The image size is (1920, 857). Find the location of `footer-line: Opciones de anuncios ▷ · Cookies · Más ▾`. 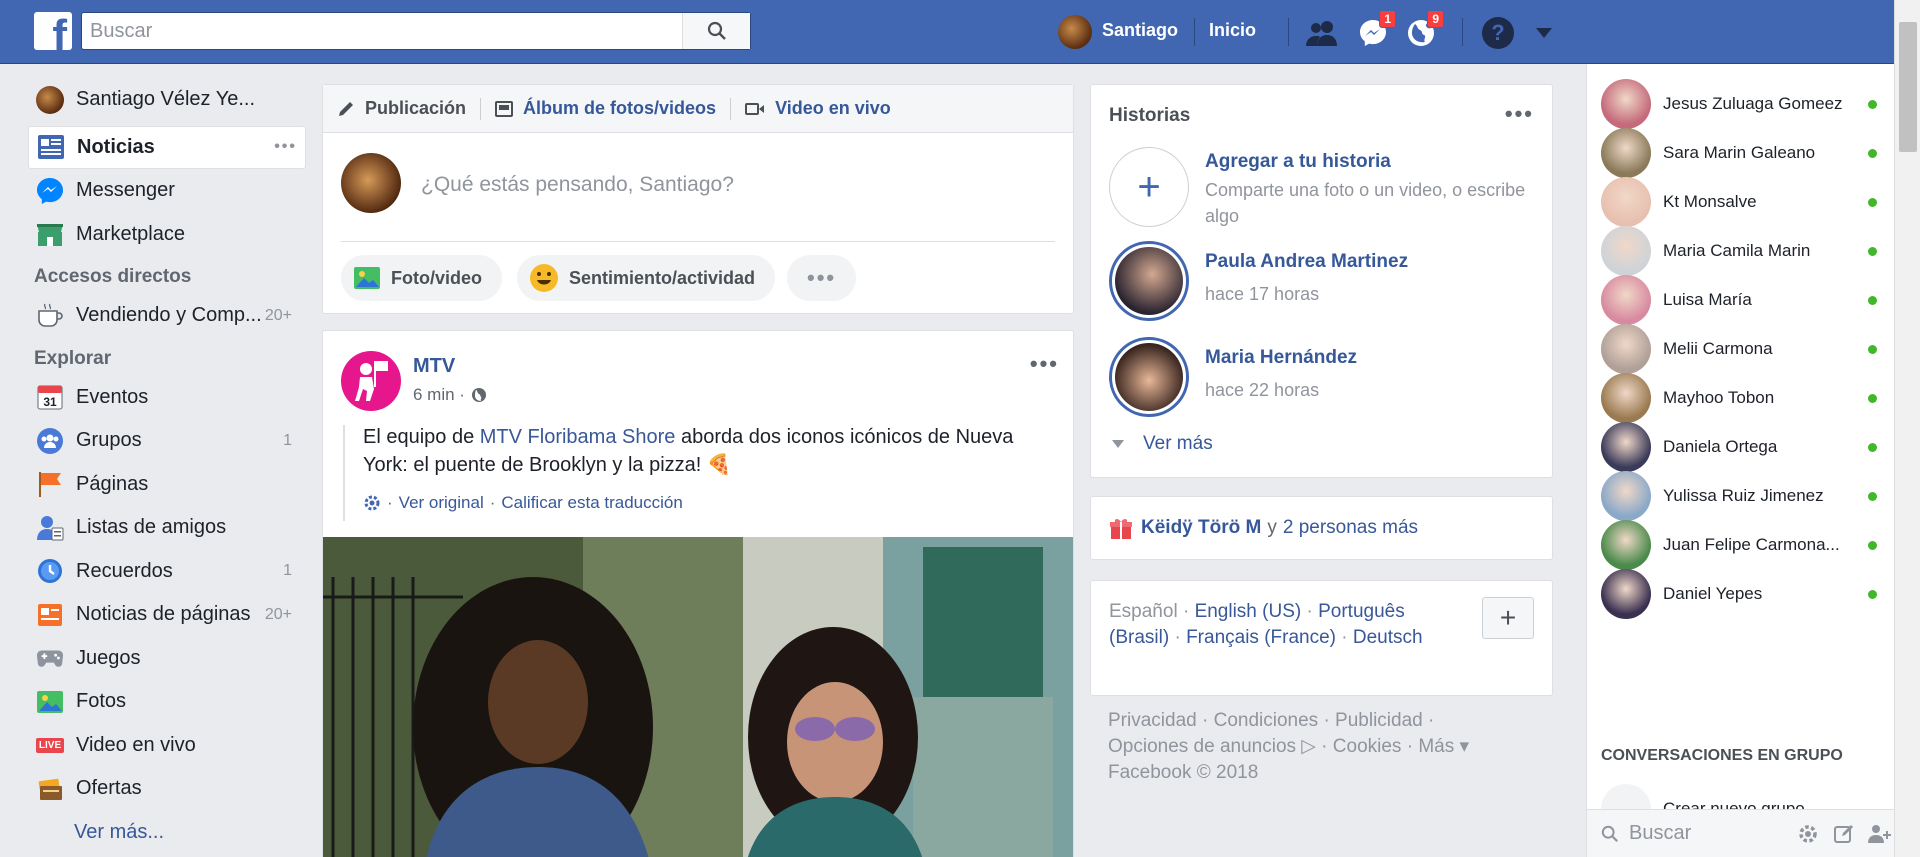

footer-line: Opciones de anuncios ▷ · Cookies · Más ▾ is located at coordinates (1318, 747).